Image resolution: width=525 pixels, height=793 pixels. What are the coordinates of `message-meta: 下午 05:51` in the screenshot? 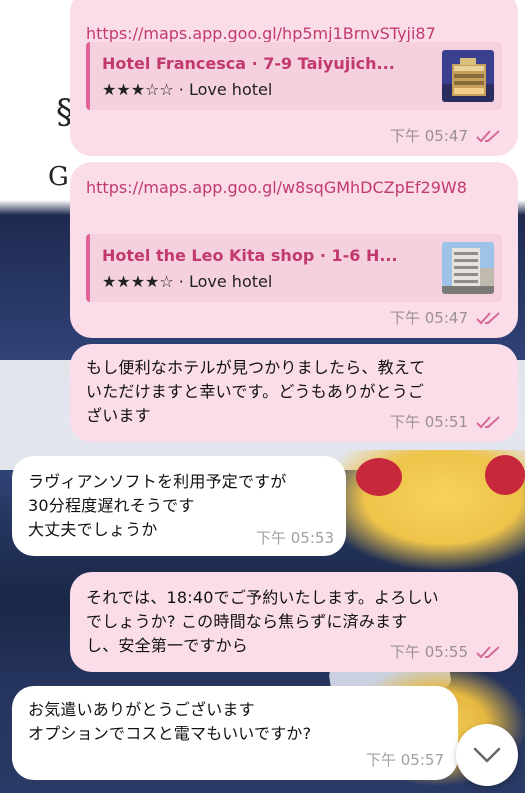 It's located at (446, 422).